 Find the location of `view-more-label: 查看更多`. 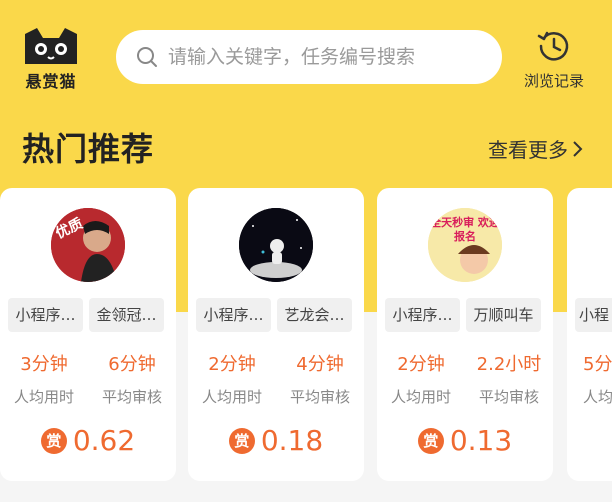

view-more-label: 查看更多 is located at coordinates (528, 150).